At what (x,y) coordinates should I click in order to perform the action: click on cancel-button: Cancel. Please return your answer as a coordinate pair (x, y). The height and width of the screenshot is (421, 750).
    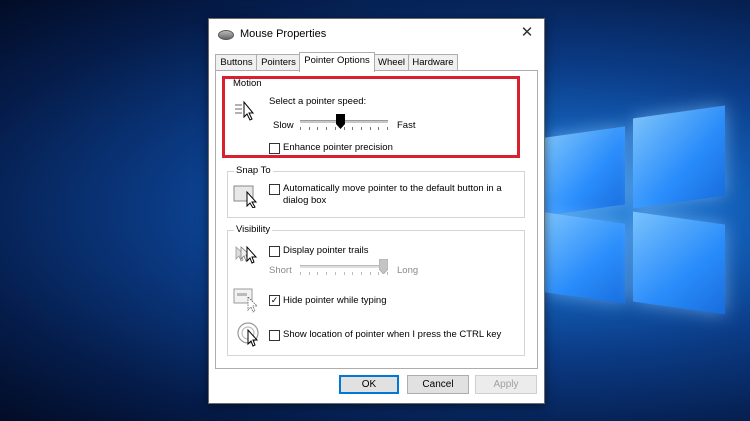
    Looking at the image, I should click on (438, 384).